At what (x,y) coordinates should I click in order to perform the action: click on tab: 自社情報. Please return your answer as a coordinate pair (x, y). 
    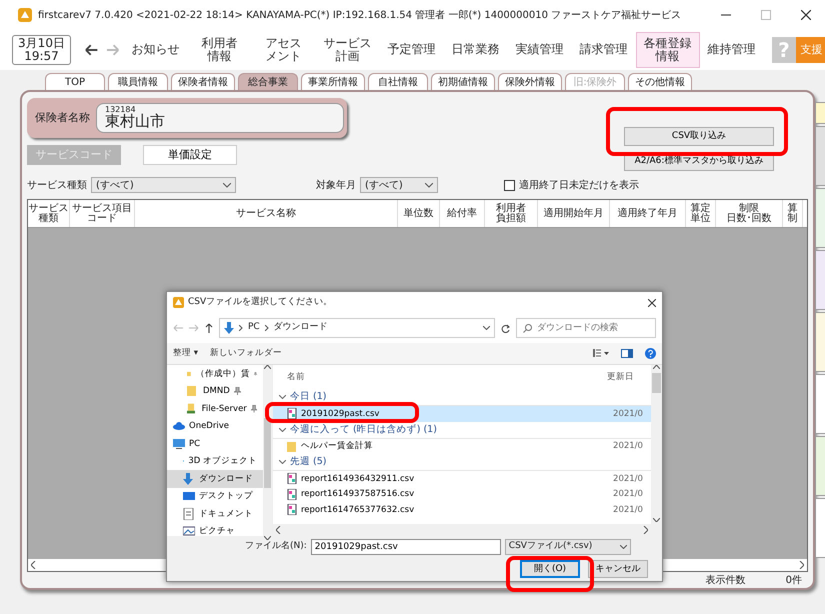
    Looking at the image, I should click on (398, 81).